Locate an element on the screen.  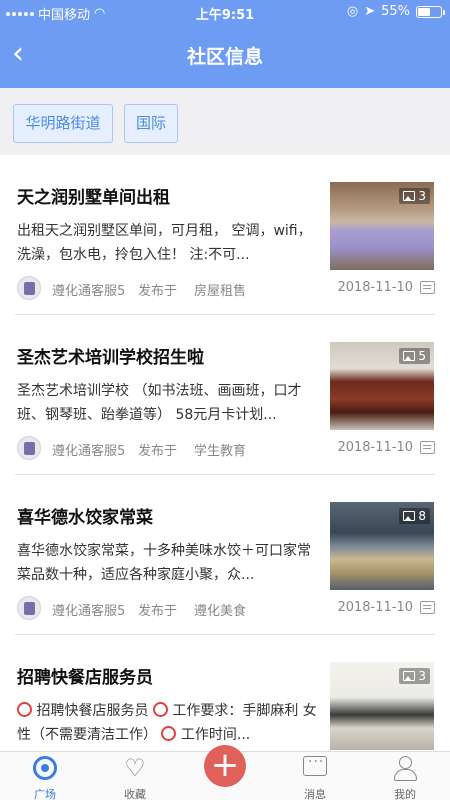
post-title: 招聘快餐店服务员 is located at coordinates (85, 678).